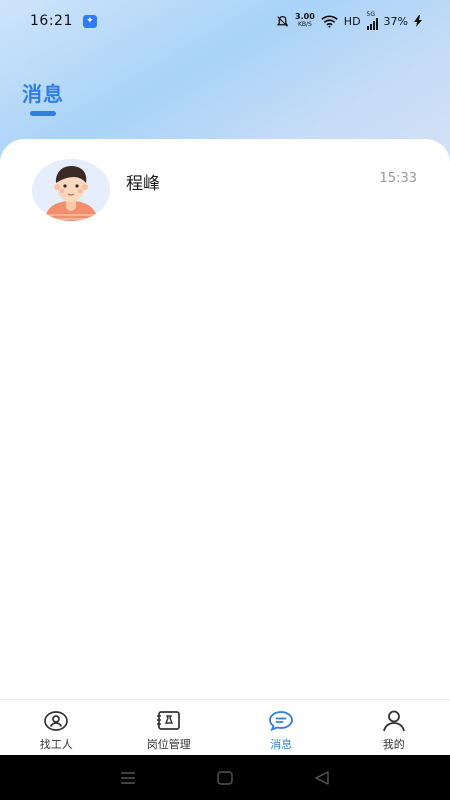 Image resolution: width=450 pixels, height=800 pixels. What do you see at coordinates (43, 113) in the screenshot?
I see `title-underline` at bounding box center [43, 113].